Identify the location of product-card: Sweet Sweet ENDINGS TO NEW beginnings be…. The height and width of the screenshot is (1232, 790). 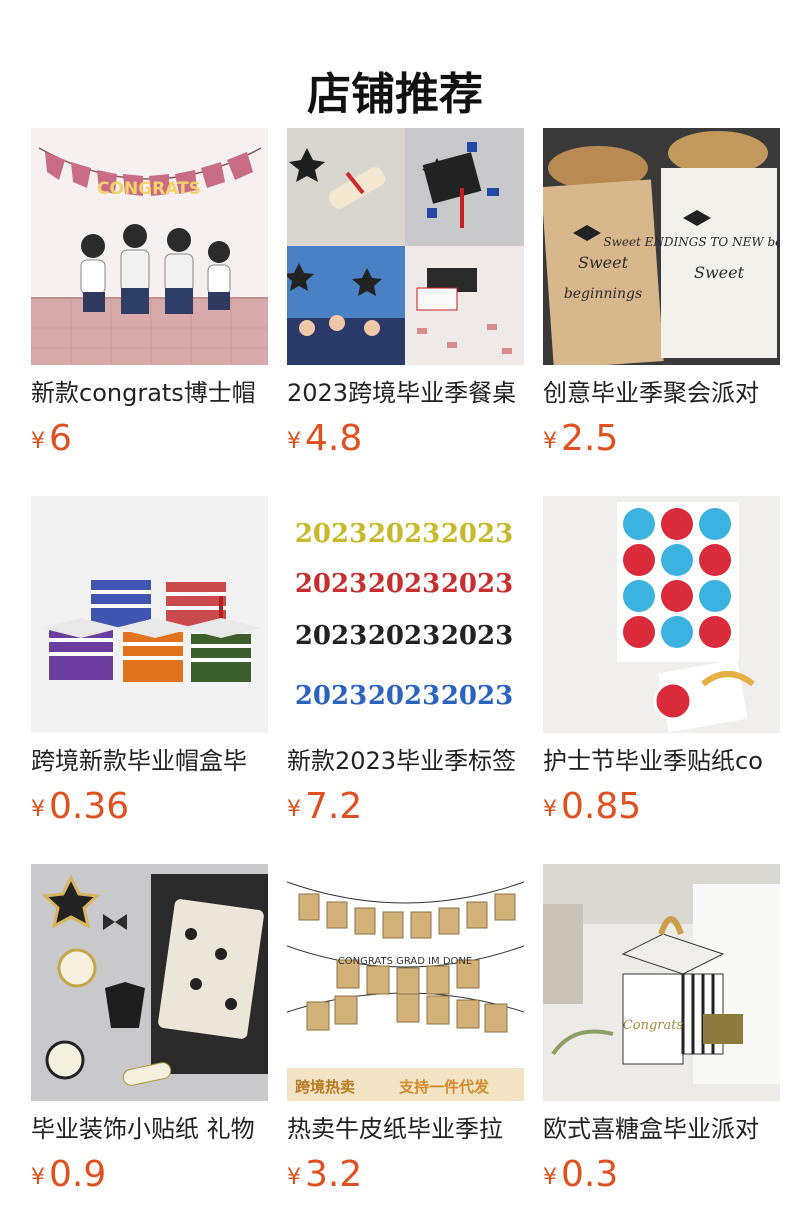
(661, 296).